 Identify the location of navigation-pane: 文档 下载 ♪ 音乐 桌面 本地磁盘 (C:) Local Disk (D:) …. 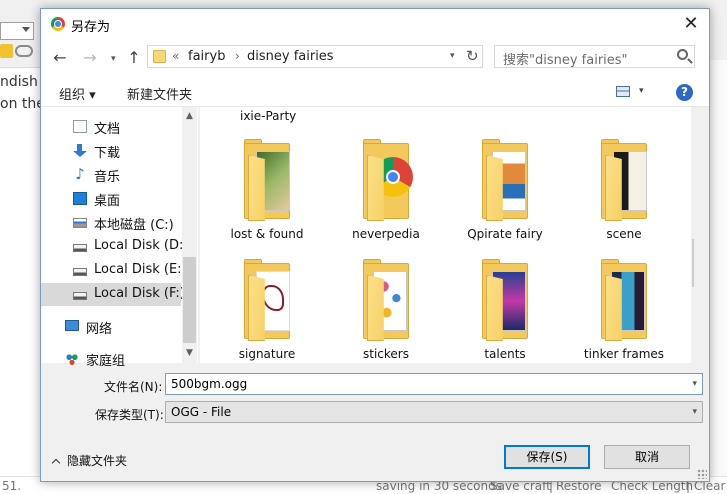
(119, 238).